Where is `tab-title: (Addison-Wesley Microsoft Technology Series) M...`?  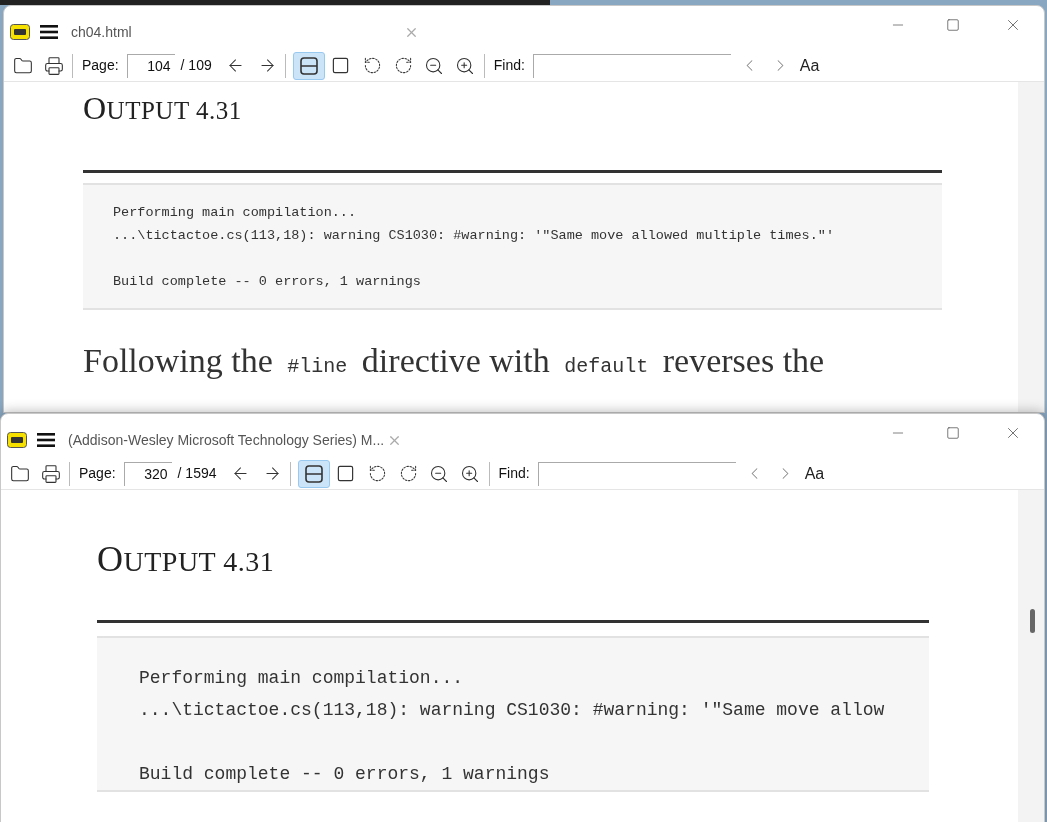 tab-title: (Addison-Wesley Microsoft Technology Series) M... is located at coordinates (226, 440).